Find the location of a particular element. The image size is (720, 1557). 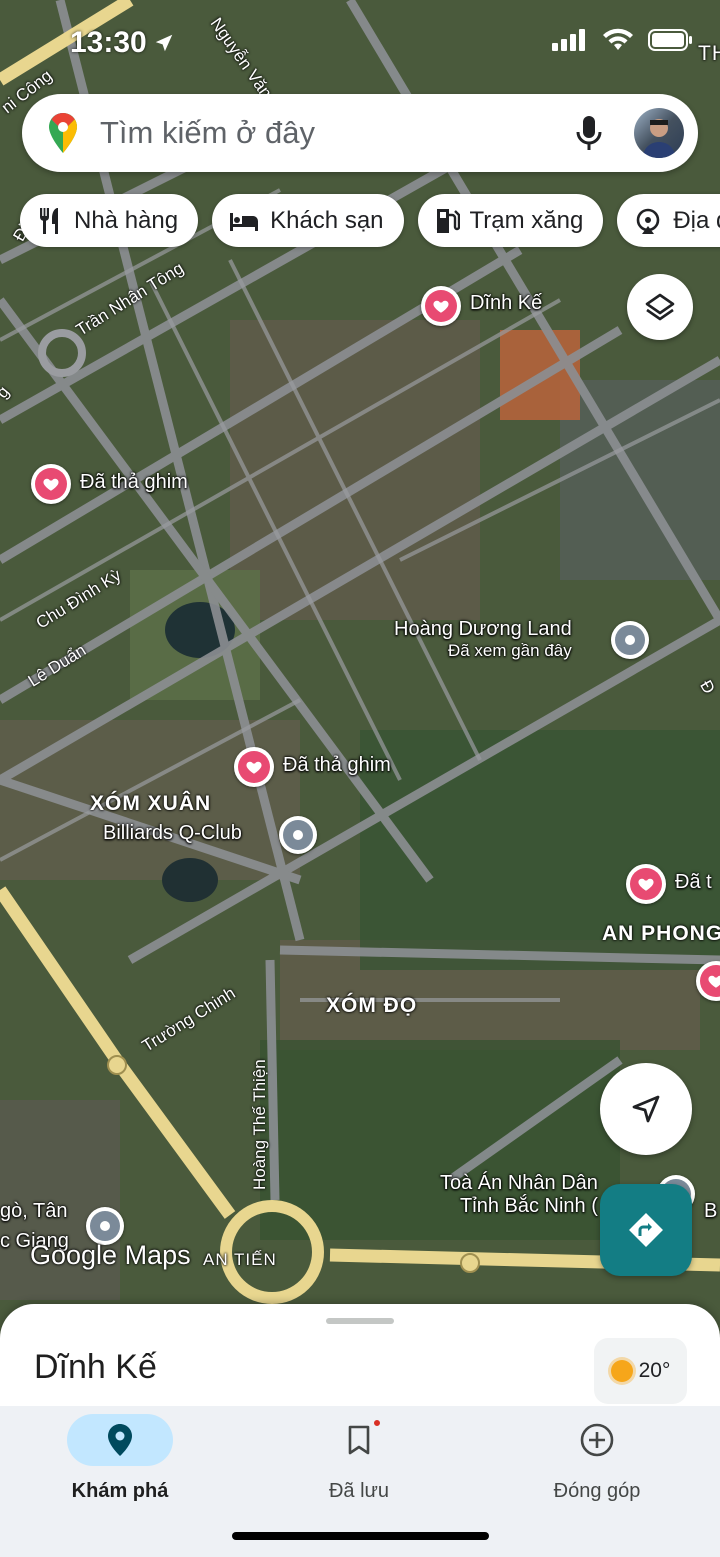

tab-explore: Khám phá is located at coordinates (120, 1458).